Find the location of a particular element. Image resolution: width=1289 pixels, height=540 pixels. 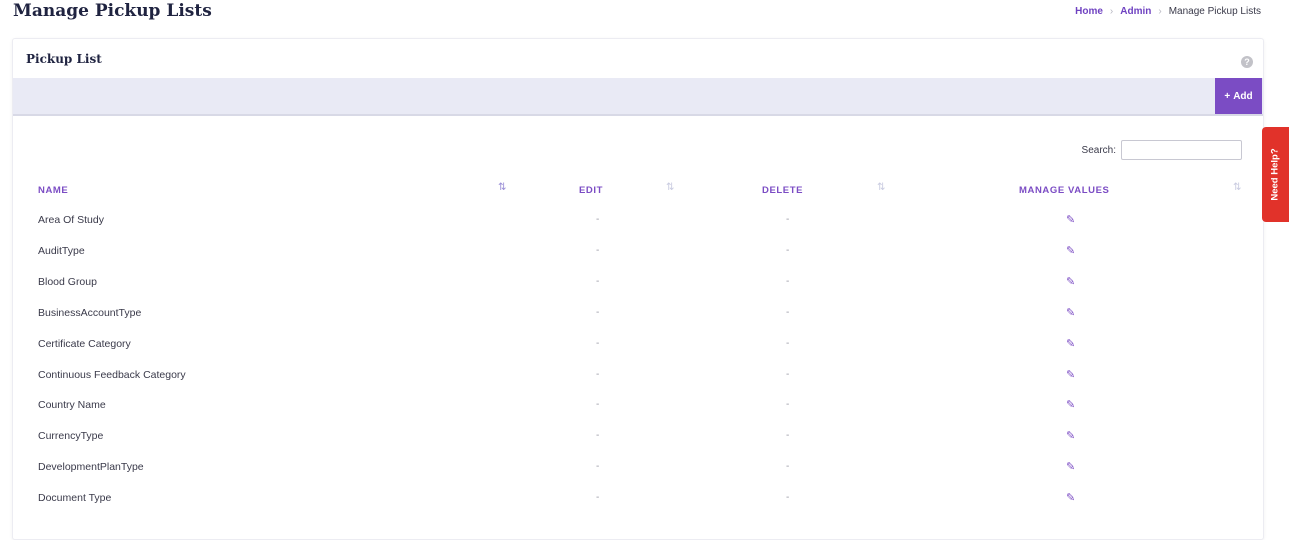

row-name: BusinessAccountType is located at coordinates (90, 312).